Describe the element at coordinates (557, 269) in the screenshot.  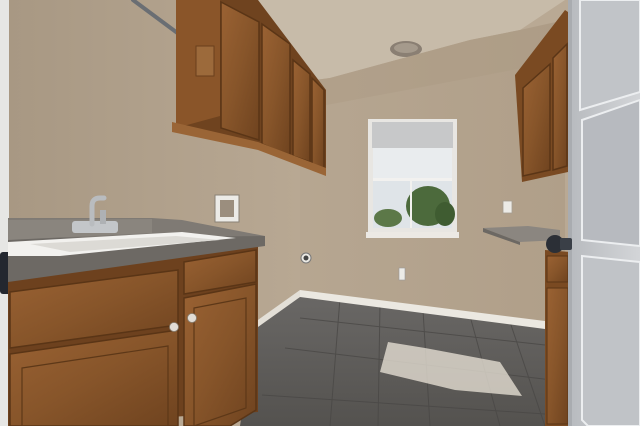
I see `right-lower-cabinet-drawer` at that location.